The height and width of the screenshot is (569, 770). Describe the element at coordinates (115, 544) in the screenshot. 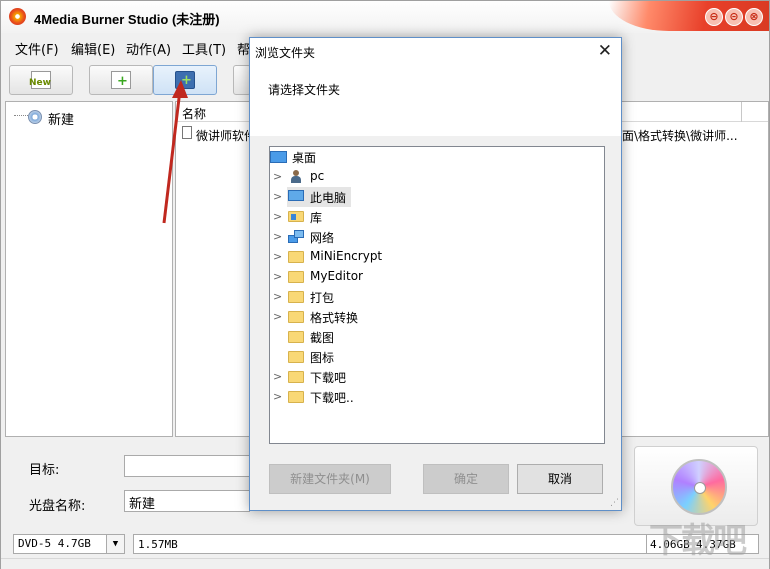

I see `dropdown-arrow-icon: ▼` at that location.